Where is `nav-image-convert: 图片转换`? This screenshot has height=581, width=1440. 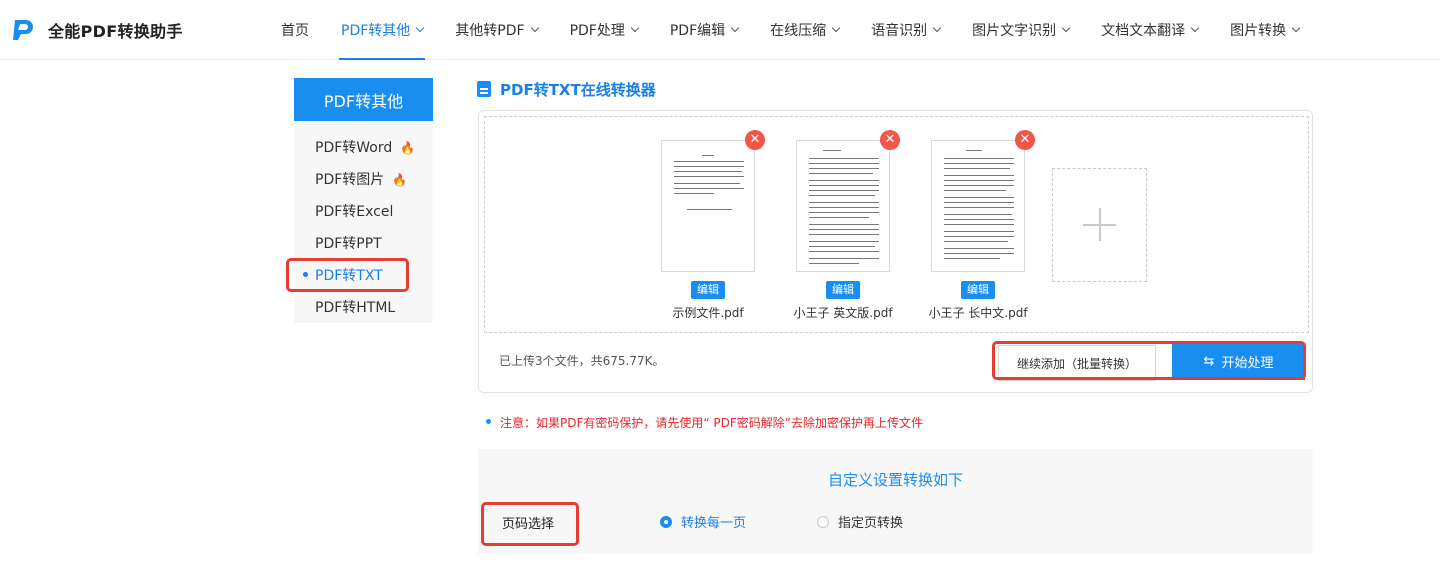 nav-image-convert: 图片转换 is located at coordinates (1264, 30).